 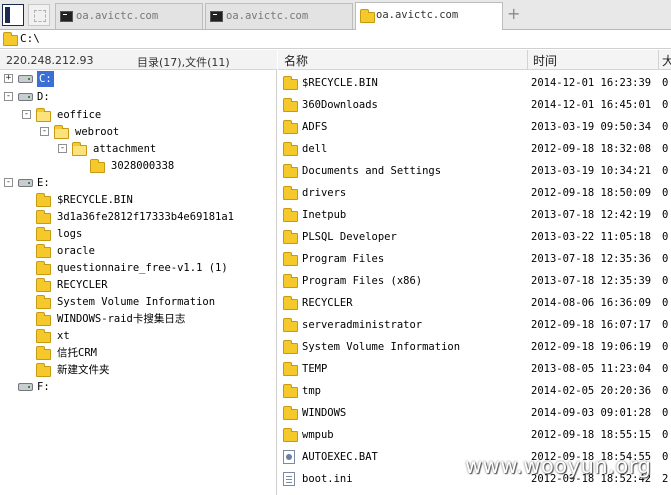 I want to click on file-time: 2012-09-18 16:07:17, so click(x=591, y=325).